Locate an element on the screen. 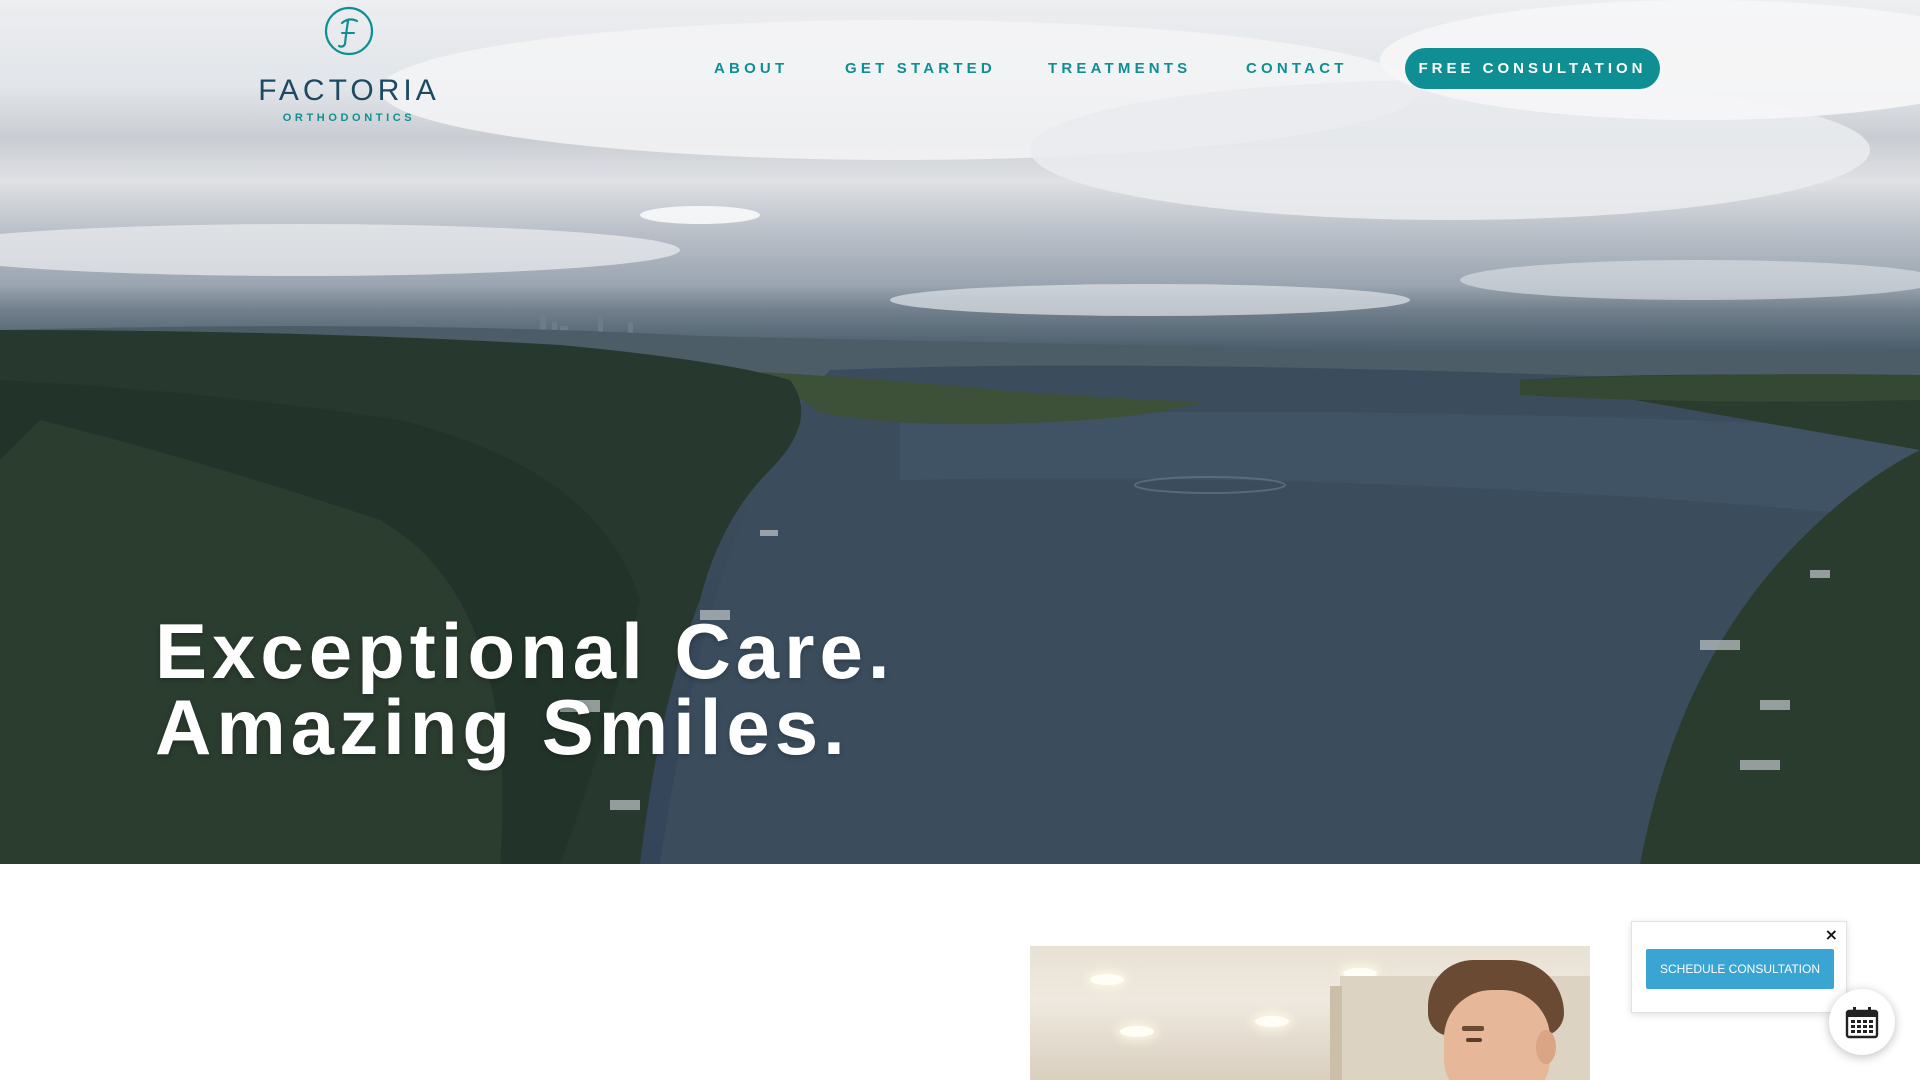 The height and width of the screenshot is (1080, 1920). logo-tagline: ORTHODONTICS is located at coordinates (349, 118).